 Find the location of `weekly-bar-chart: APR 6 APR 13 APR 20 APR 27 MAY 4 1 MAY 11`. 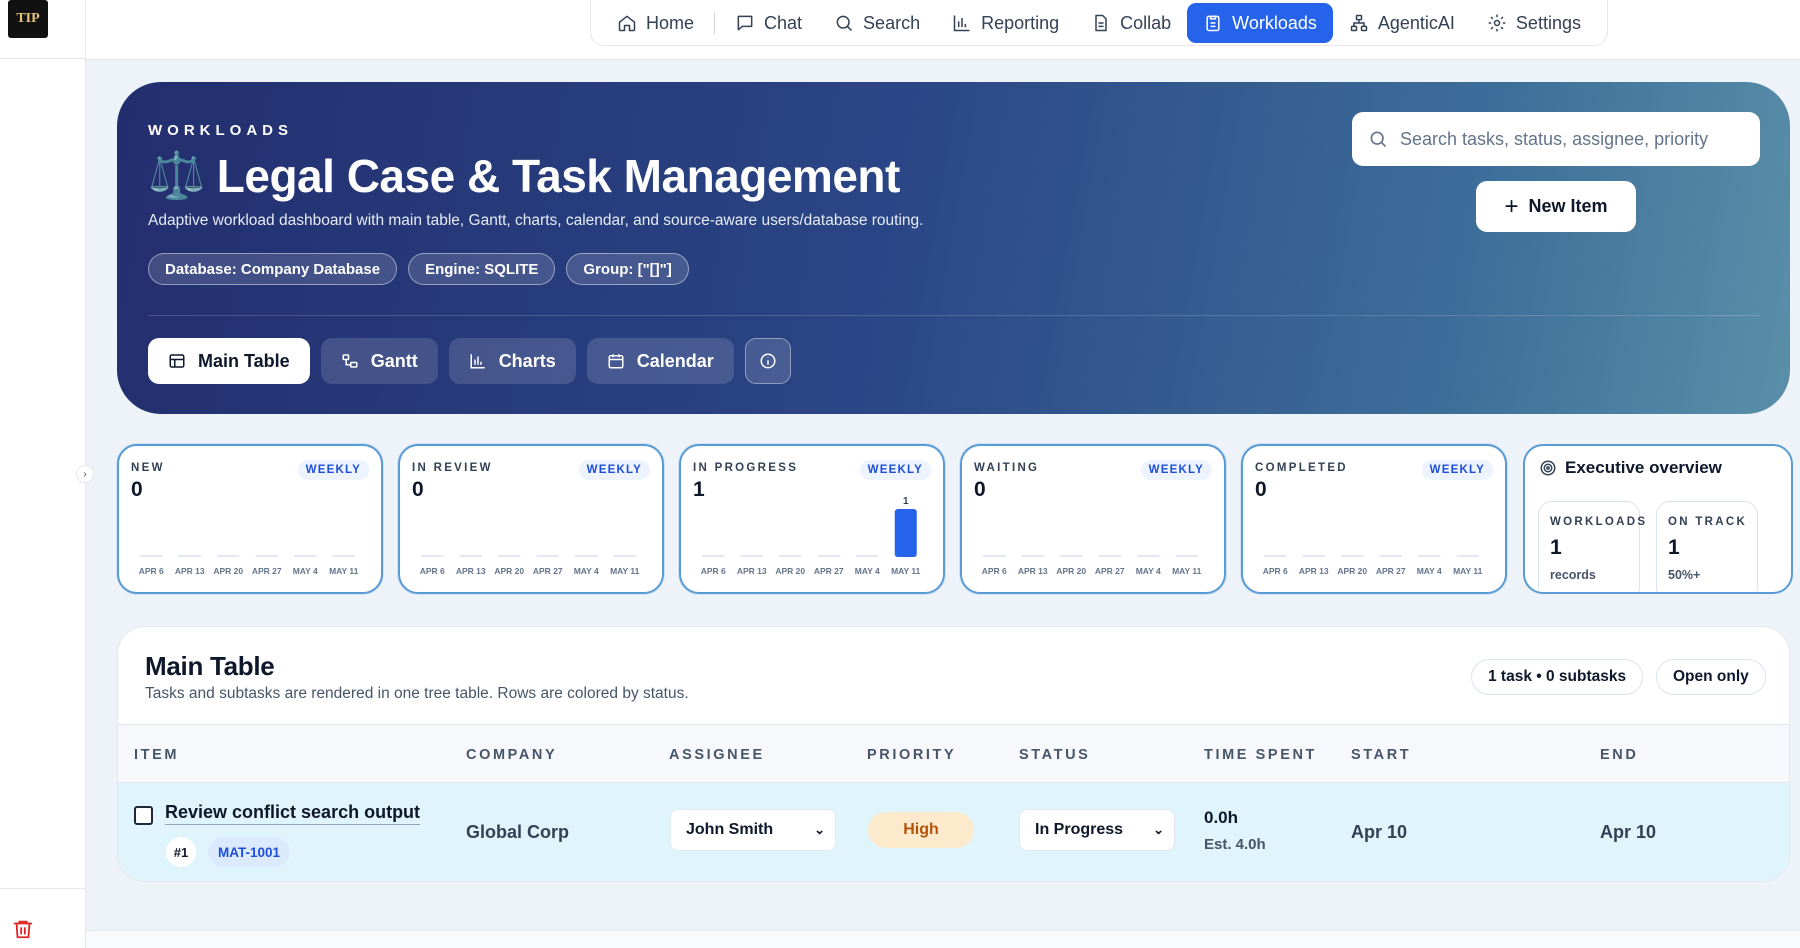

weekly-bar-chart: APR 6 APR 13 APR 20 APR 27 MAY 4 1 MAY 11 is located at coordinates (811, 536).